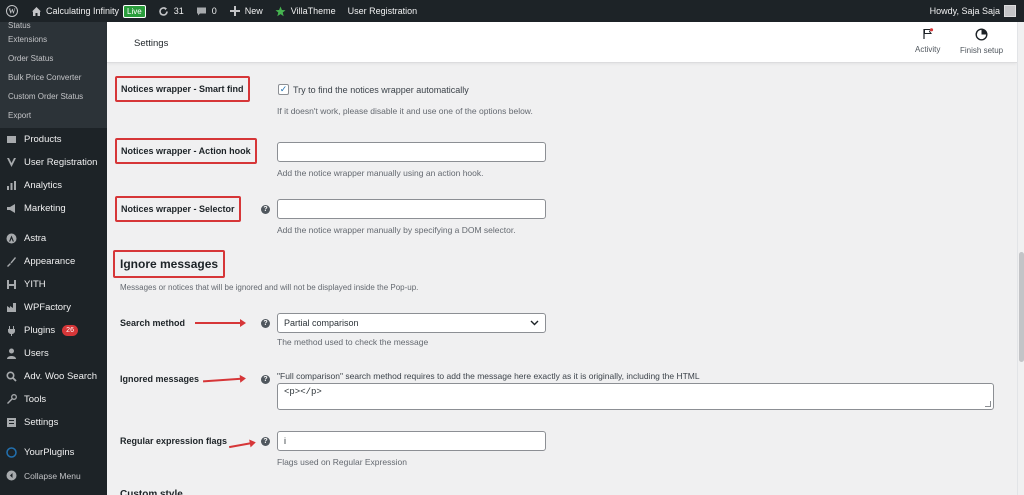 This screenshot has height=495, width=1024. What do you see at coordinates (47, 307) in the screenshot?
I see `sidebar-item-label: WPFactory` at bounding box center [47, 307].